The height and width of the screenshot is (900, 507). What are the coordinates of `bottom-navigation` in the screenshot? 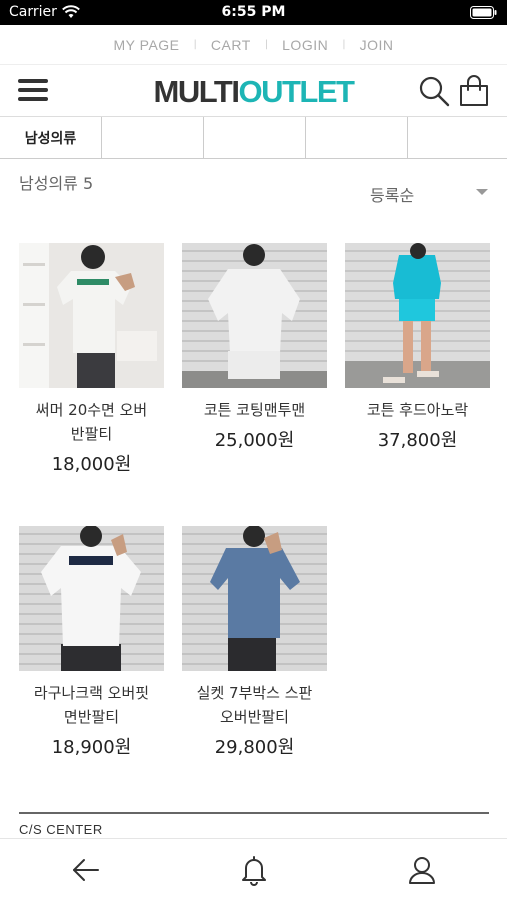 It's located at (253, 869).